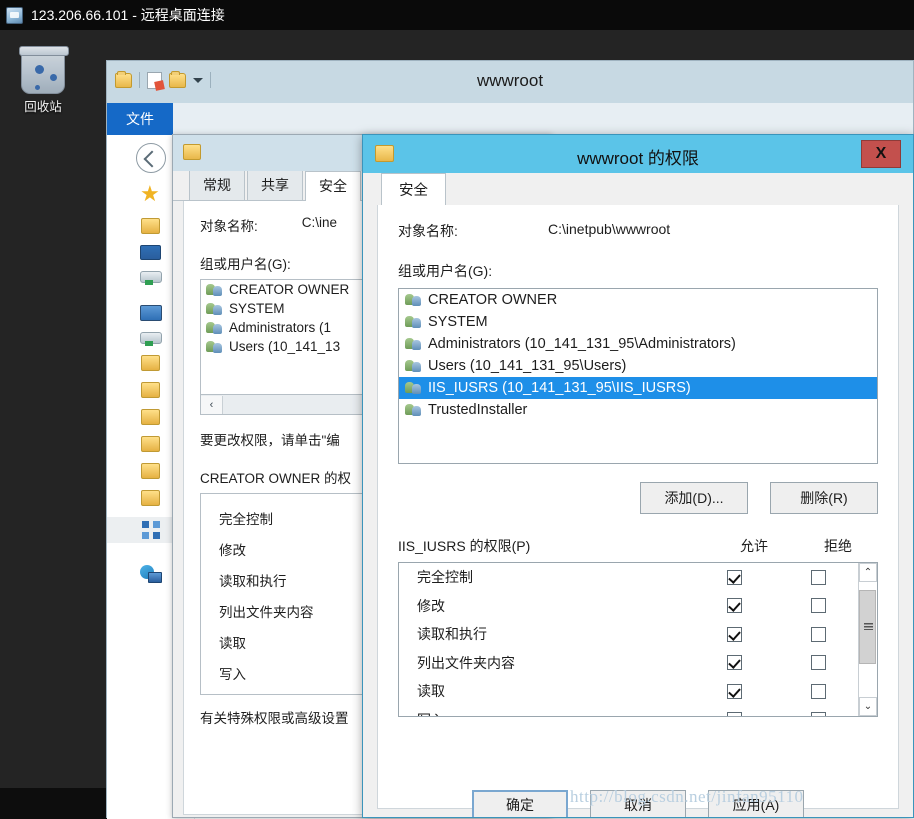 This screenshot has height=819, width=914. What do you see at coordinates (628, 711) in the screenshot?
I see `table-row: 写入` at bounding box center [628, 711].